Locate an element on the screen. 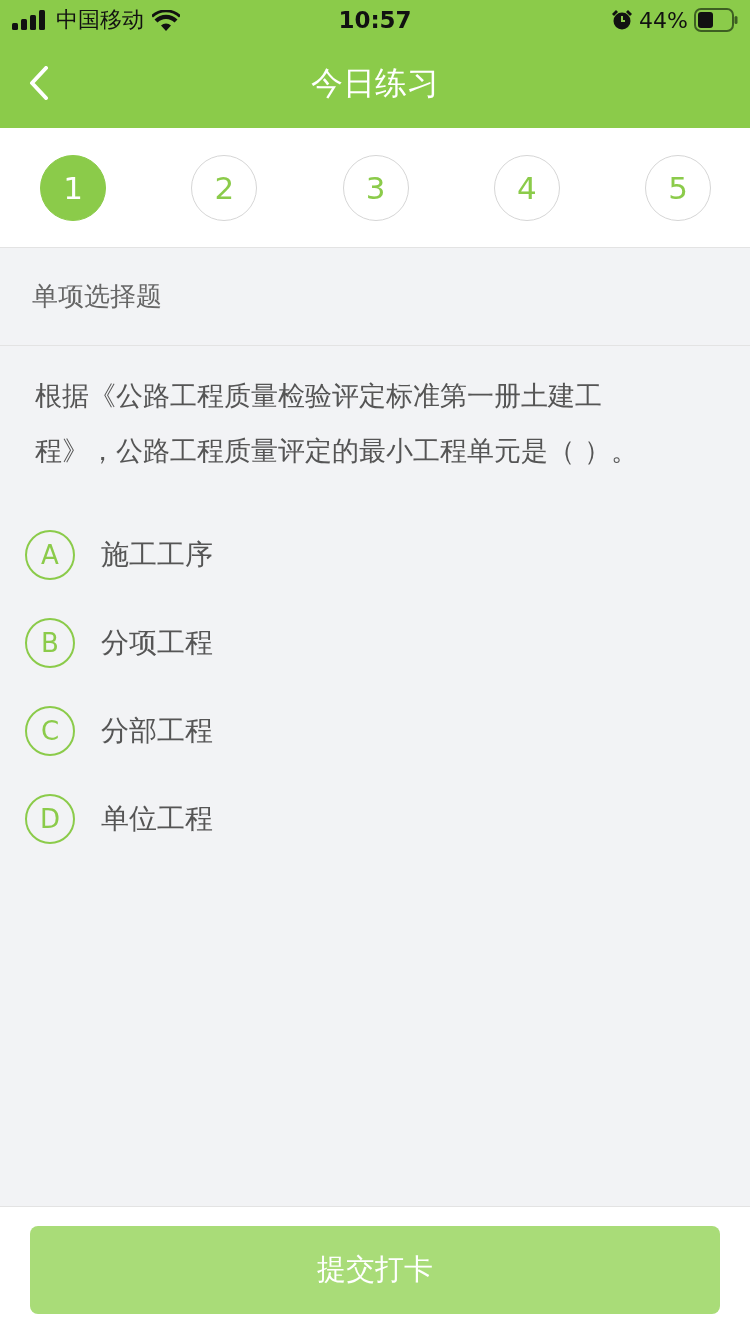 This screenshot has height=1334, width=750. wifi-icon is located at coordinates (166, 20).